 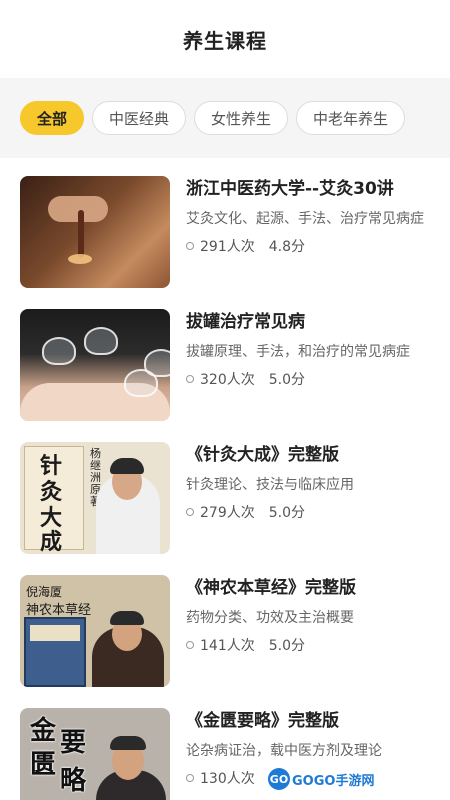 I want to click on thumbnail-book-text: 神农本草经, so click(x=59, y=610).